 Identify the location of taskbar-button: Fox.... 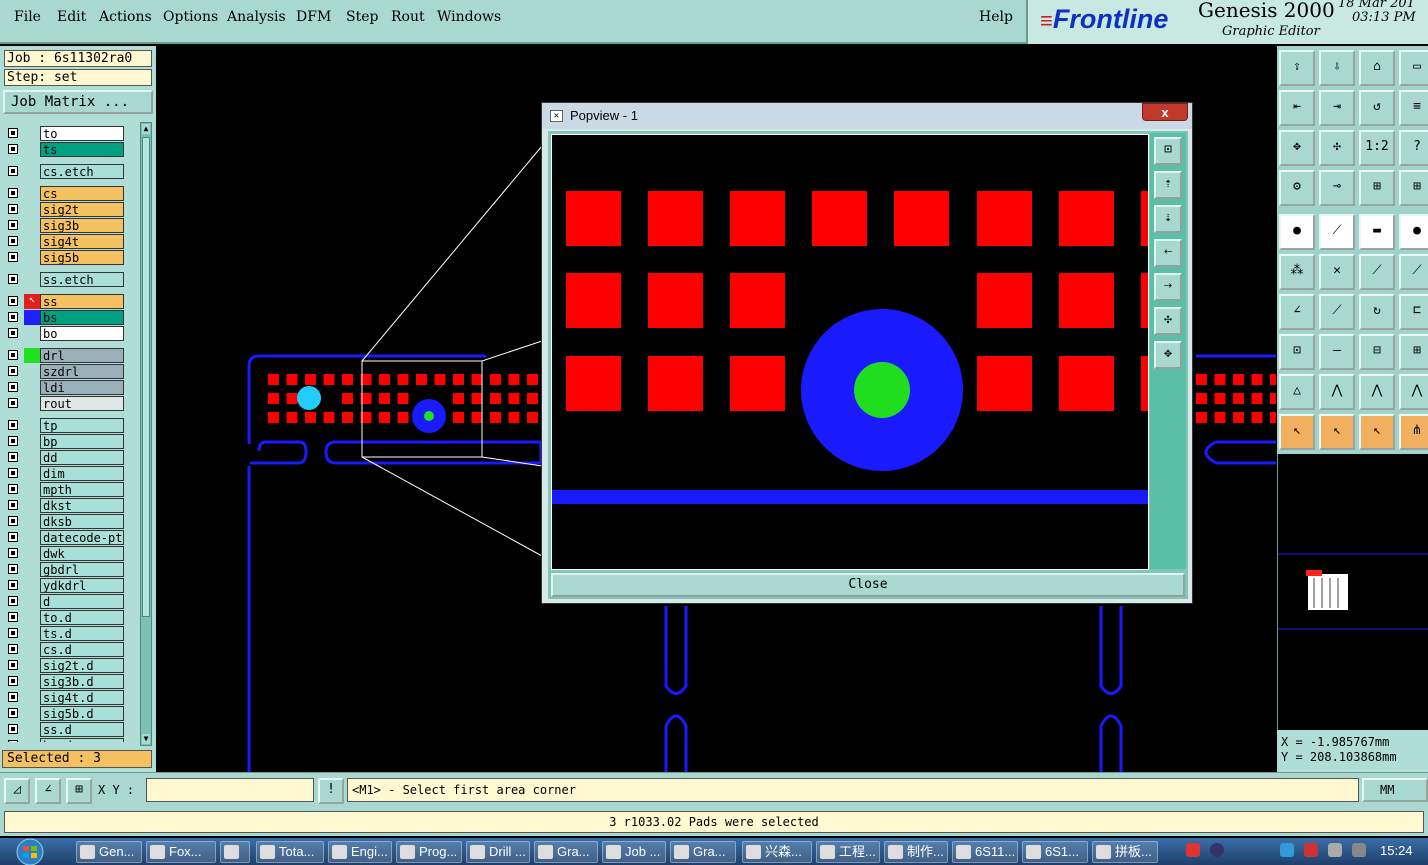
(181, 852).